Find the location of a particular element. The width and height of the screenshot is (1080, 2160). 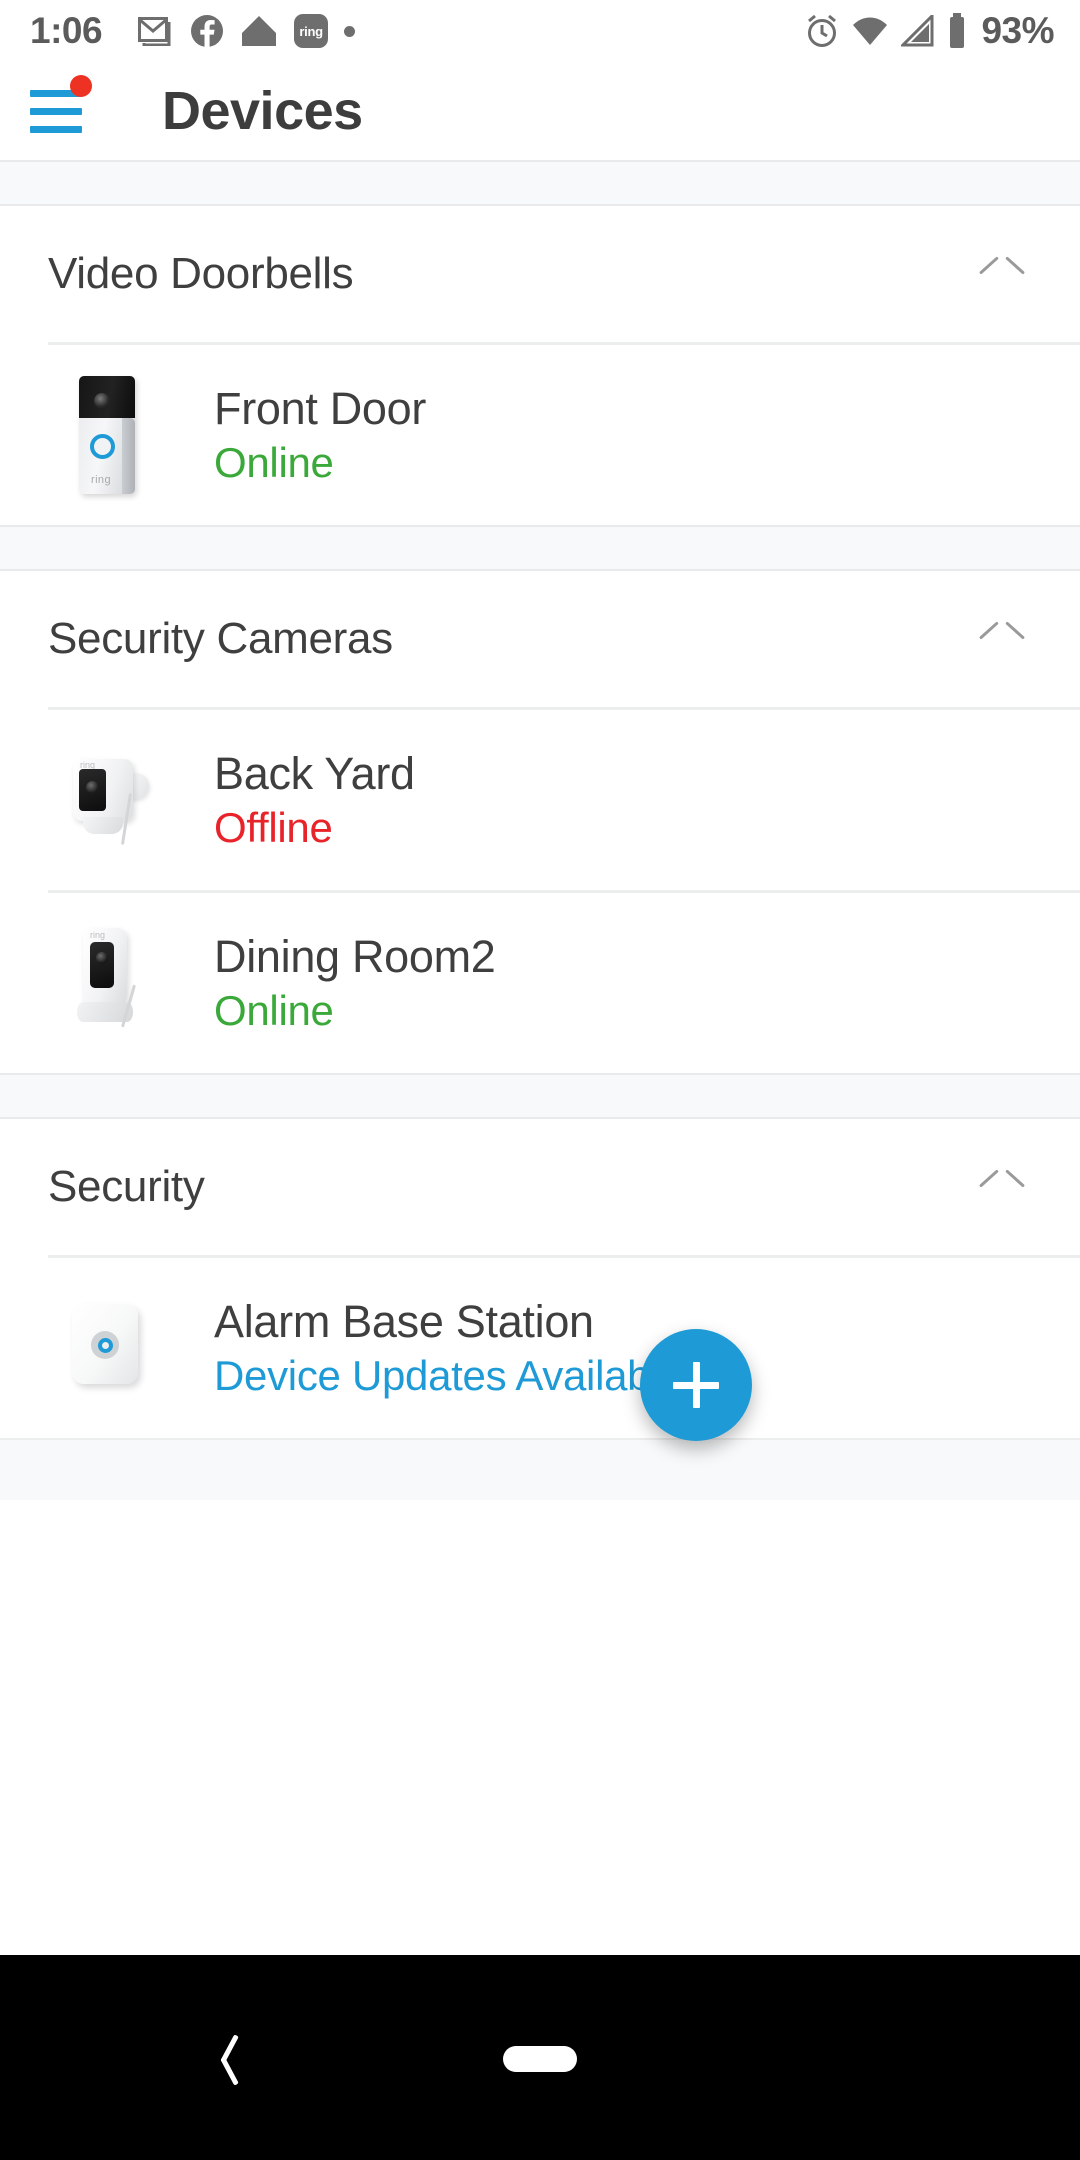

device-name: Alarm Base Station is located at coordinates (404, 1322).